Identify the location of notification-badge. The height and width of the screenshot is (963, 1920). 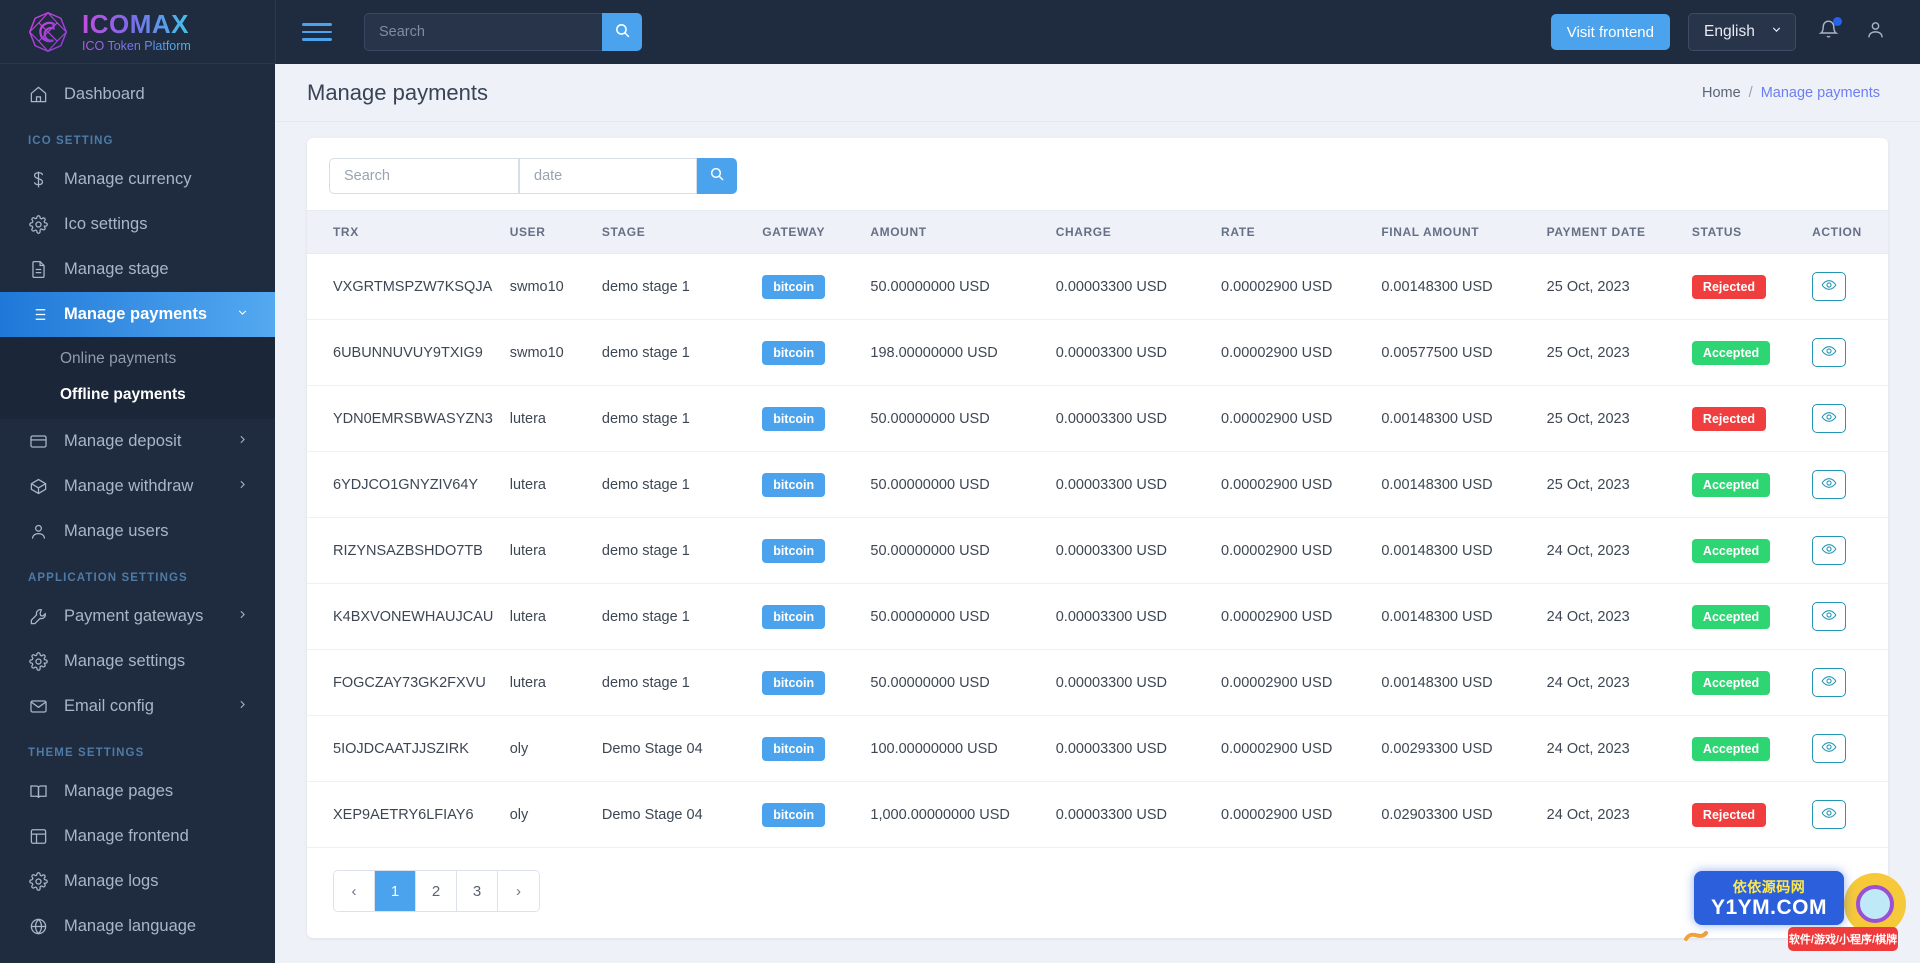
(1837, 21).